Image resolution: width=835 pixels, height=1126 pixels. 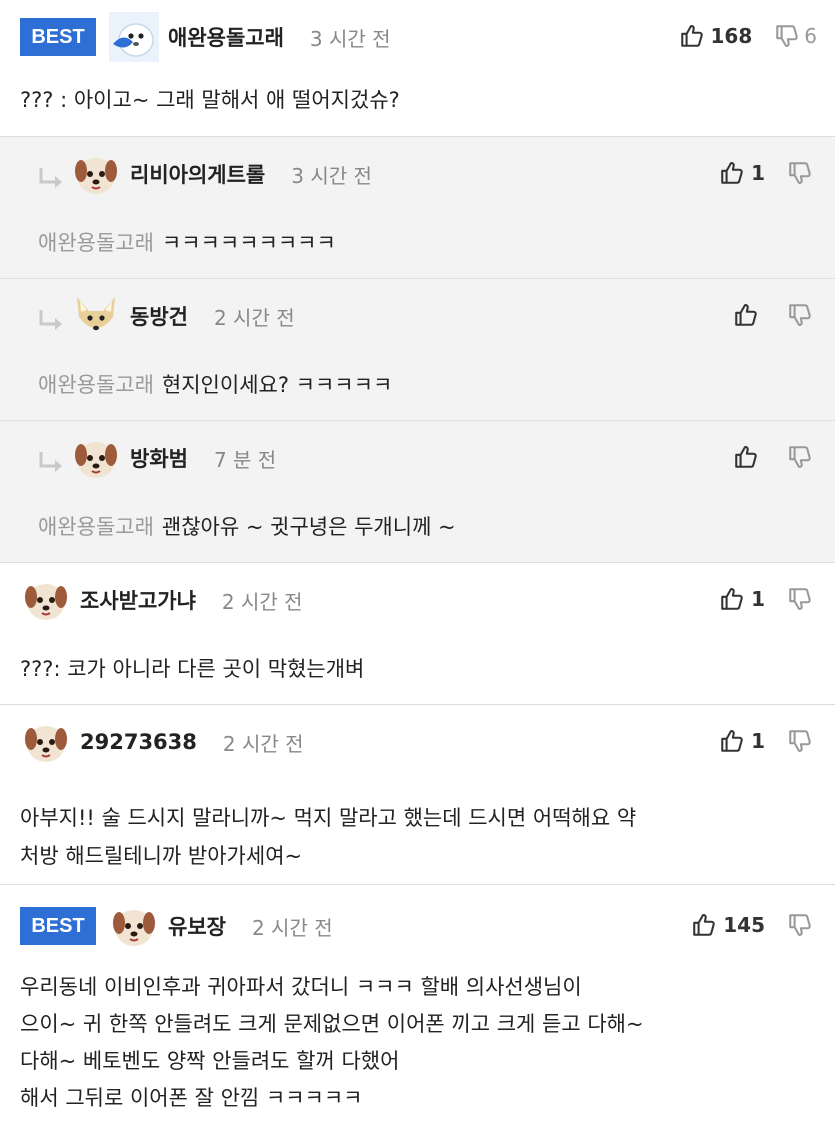 I want to click on comment-text-line: 처방 해드릴테니까 받아가세여~, so click(x=161, y=856).